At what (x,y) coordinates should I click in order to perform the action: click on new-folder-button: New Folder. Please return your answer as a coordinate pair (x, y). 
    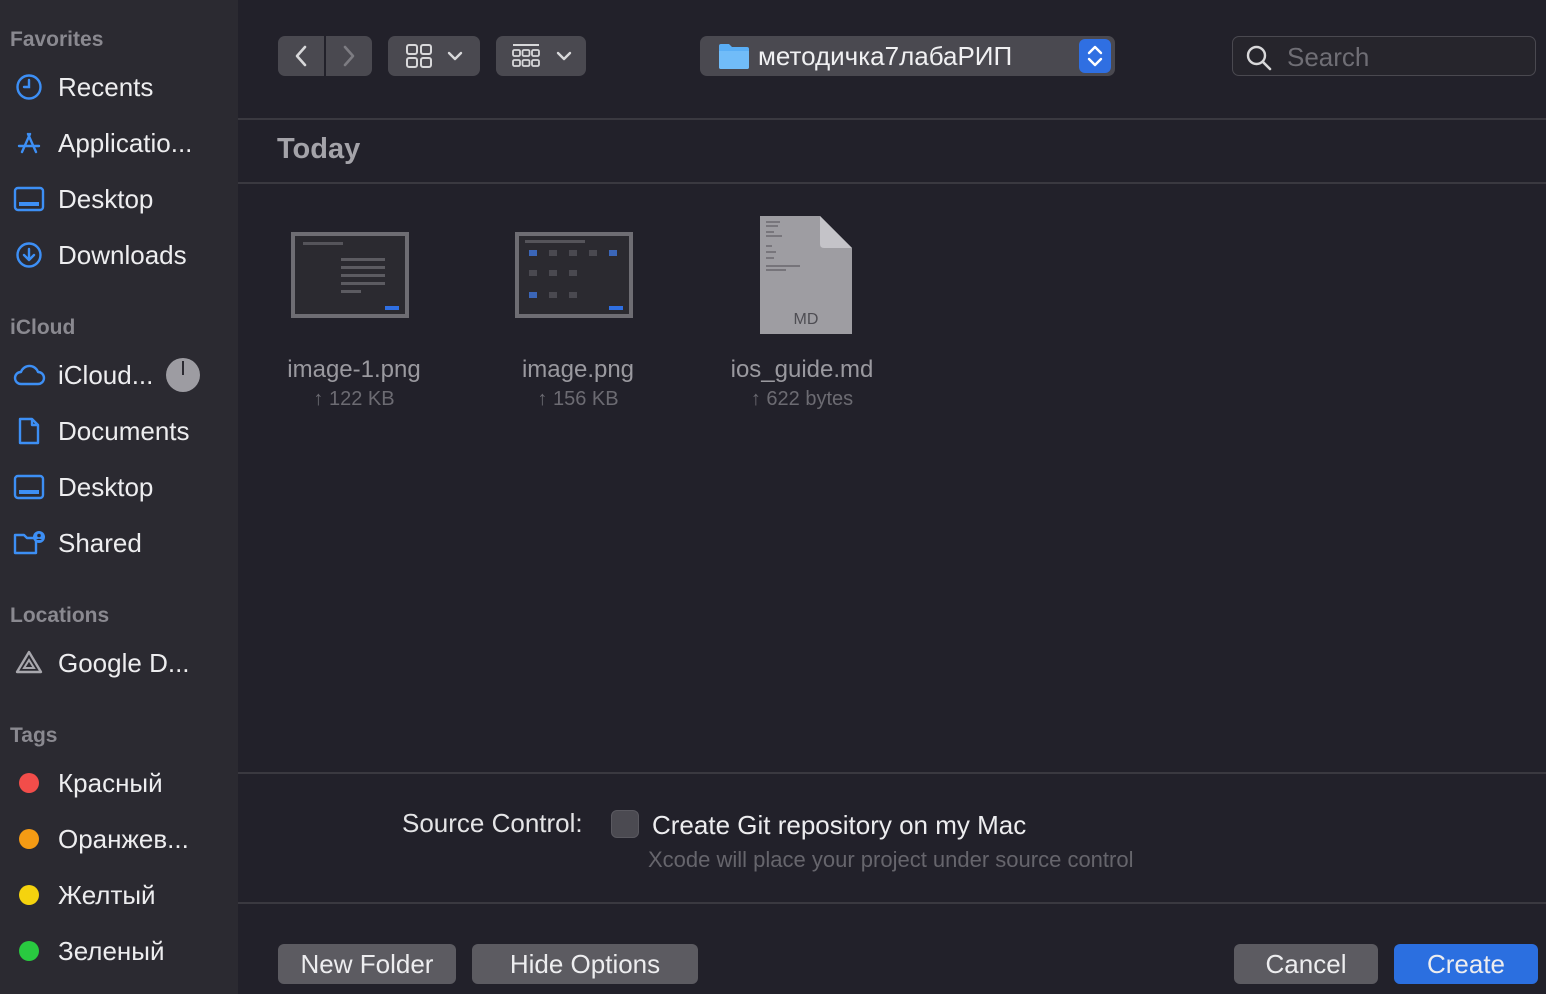
    Looking at the image, I should click on (367, 964).